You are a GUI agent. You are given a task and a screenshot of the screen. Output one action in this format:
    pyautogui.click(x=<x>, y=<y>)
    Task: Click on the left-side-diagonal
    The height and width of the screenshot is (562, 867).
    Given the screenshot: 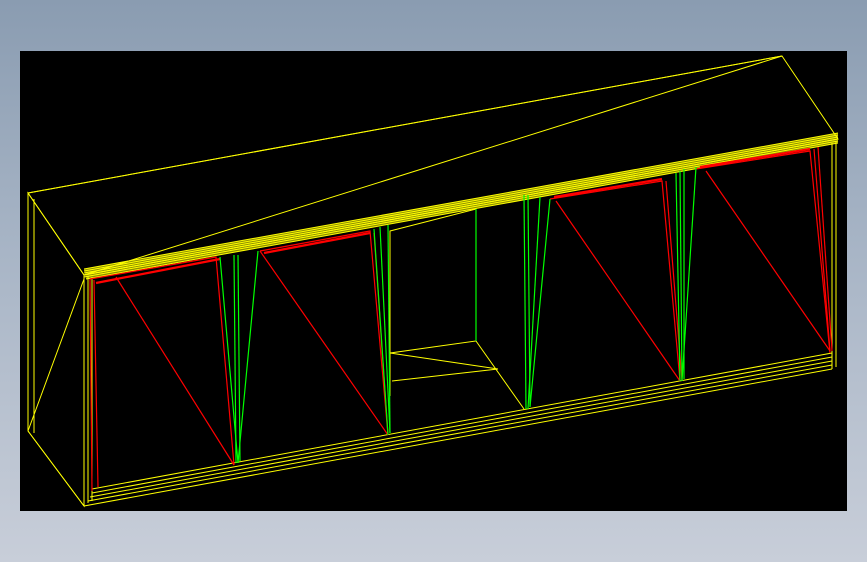 What is the action you would take?
    pyautogui.click(x=56, y=355)
    